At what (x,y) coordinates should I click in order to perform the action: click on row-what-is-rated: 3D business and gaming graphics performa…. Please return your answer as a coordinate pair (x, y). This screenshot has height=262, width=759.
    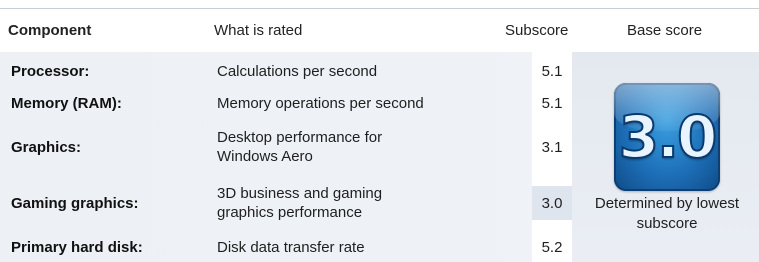
    Looking at the image, I should click on (300, 203).